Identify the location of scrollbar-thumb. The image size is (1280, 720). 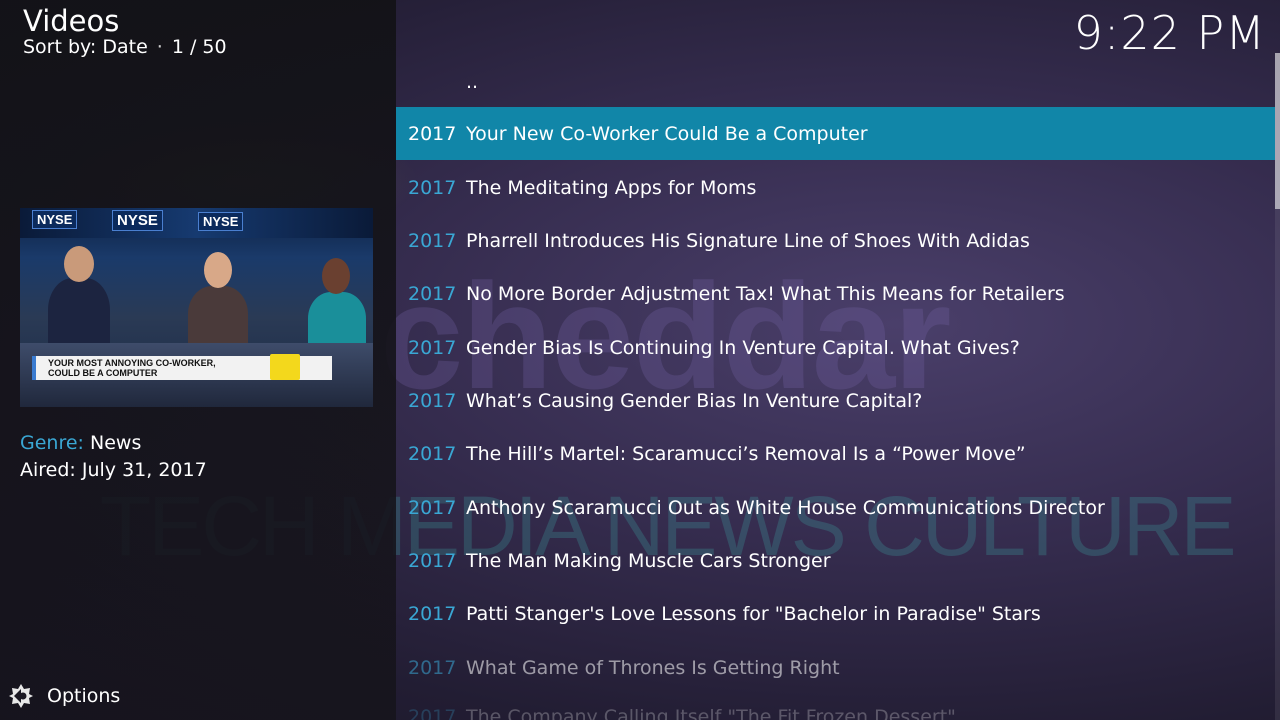
(1277, 131).